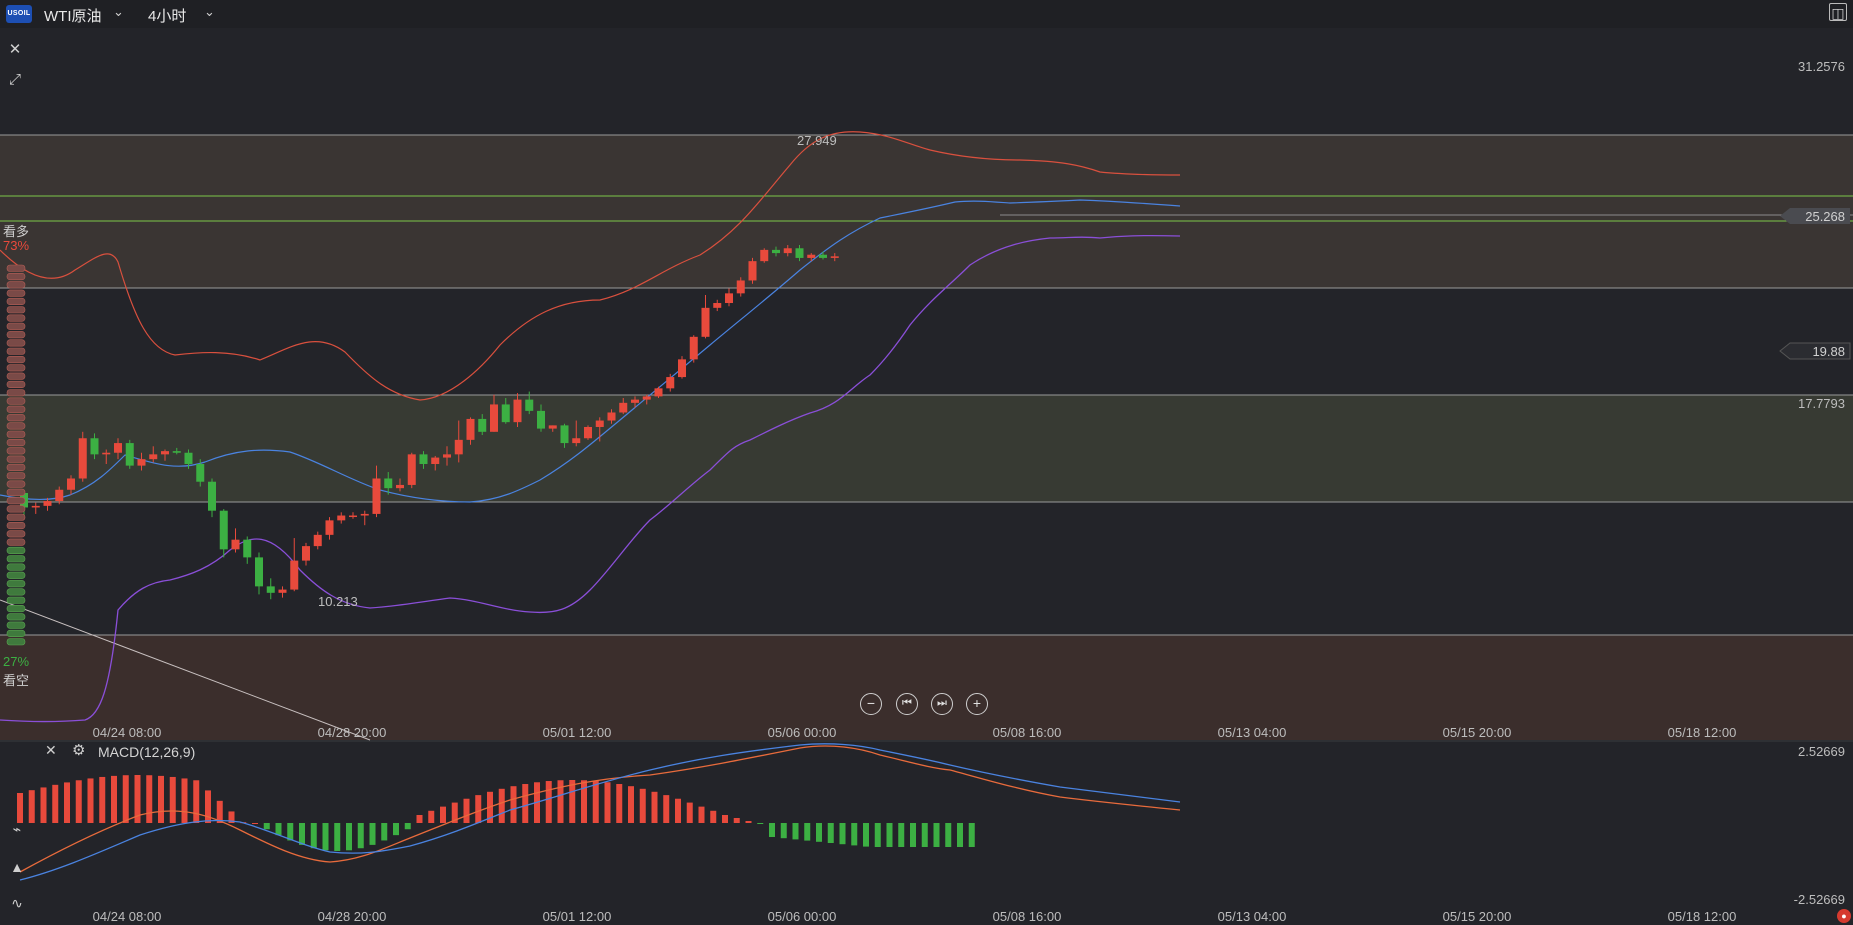 Image resolution: width=1853 pixels, height=925 pixels. Describe the element at coordinates (802, 916) in the screenshot. I see `time-axis-label: 05/06 00:00` at that location.